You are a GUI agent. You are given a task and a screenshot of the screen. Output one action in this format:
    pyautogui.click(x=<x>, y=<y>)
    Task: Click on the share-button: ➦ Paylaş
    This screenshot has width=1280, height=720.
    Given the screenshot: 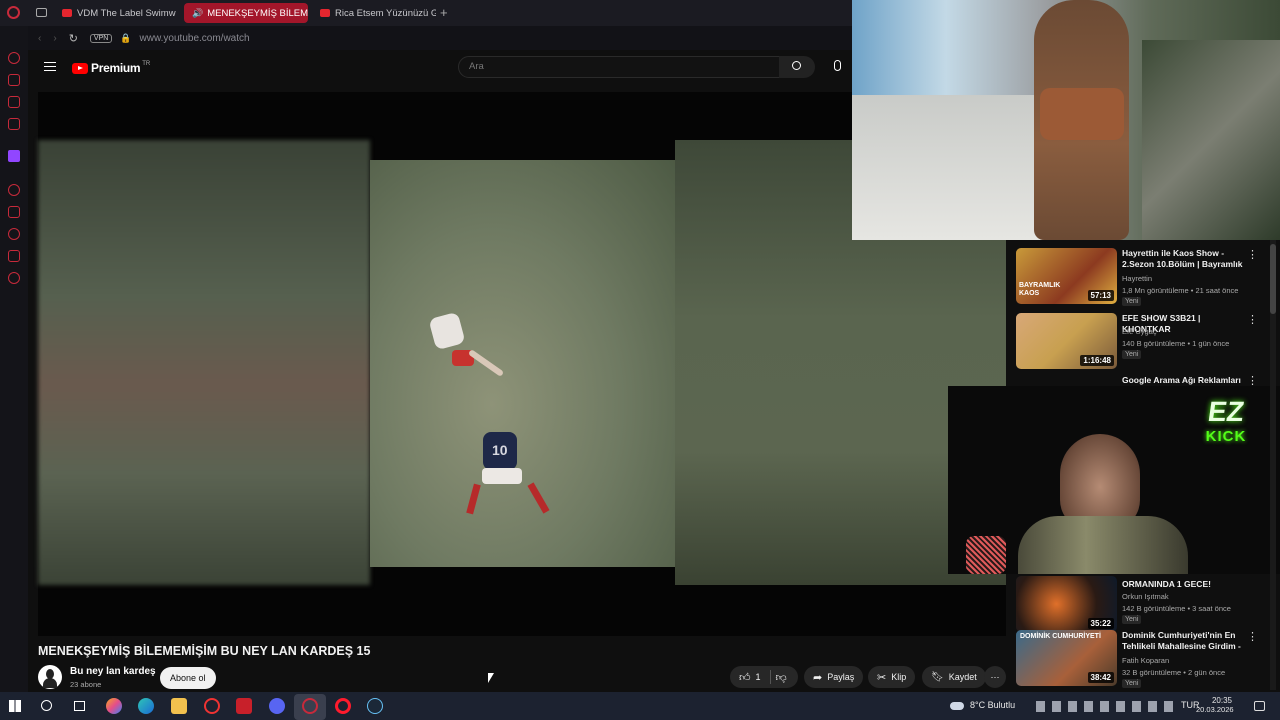 What is the action you would take?
    pyautogui.click(x=834, y=677)
    